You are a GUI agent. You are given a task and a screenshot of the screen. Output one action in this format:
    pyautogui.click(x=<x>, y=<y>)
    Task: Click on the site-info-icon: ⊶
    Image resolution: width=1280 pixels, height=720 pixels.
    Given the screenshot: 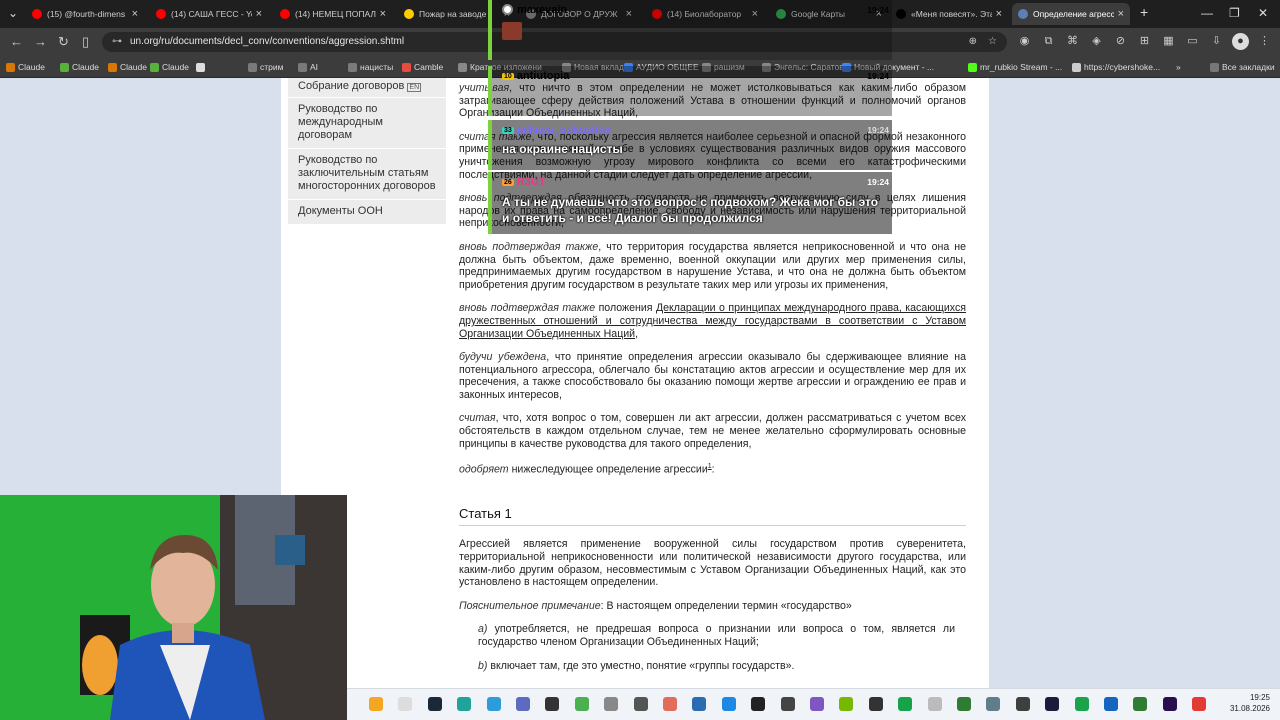 What is the action you would take?
    pyautogui.click(x=117, y=42)
    